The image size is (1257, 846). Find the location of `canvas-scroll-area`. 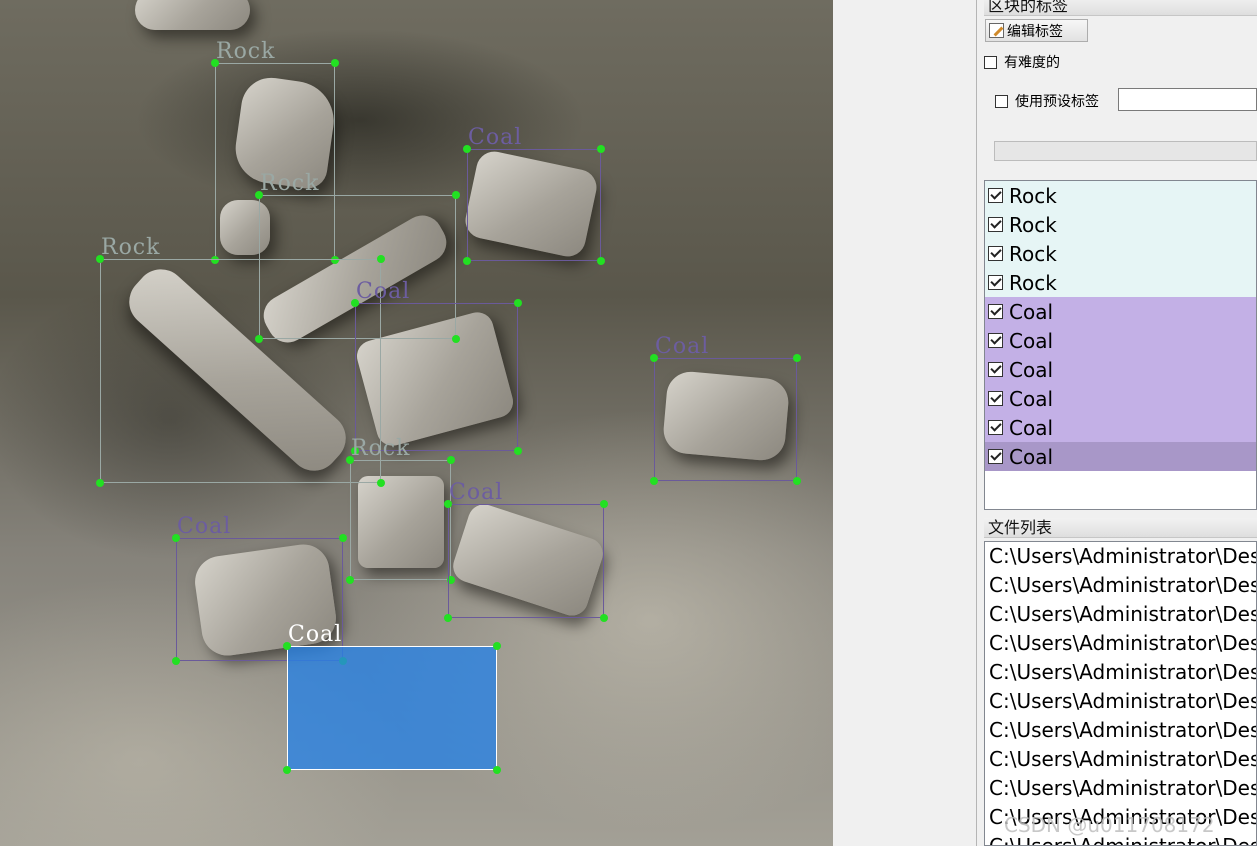

canvas-scroll-area is located at coordinates (905, 423).